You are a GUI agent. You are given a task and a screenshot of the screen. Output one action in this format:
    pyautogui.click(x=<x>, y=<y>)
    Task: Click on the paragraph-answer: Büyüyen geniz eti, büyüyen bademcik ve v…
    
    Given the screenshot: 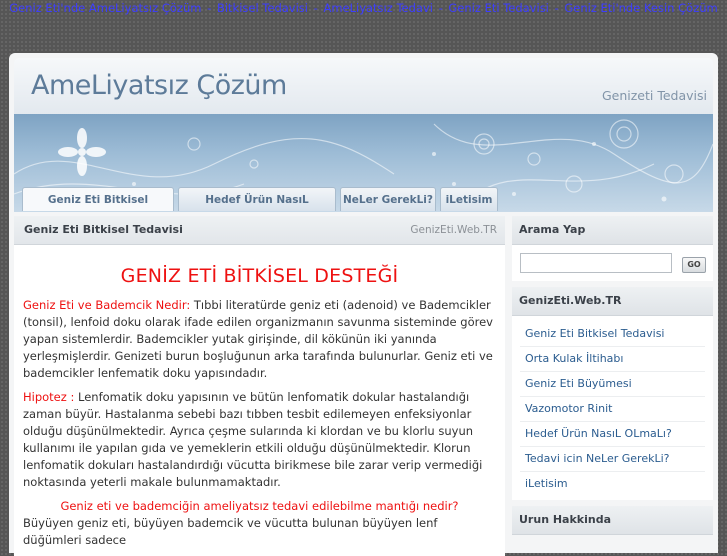 What is the action you would take?
    pyautogui.click(x=230, y=531)
    